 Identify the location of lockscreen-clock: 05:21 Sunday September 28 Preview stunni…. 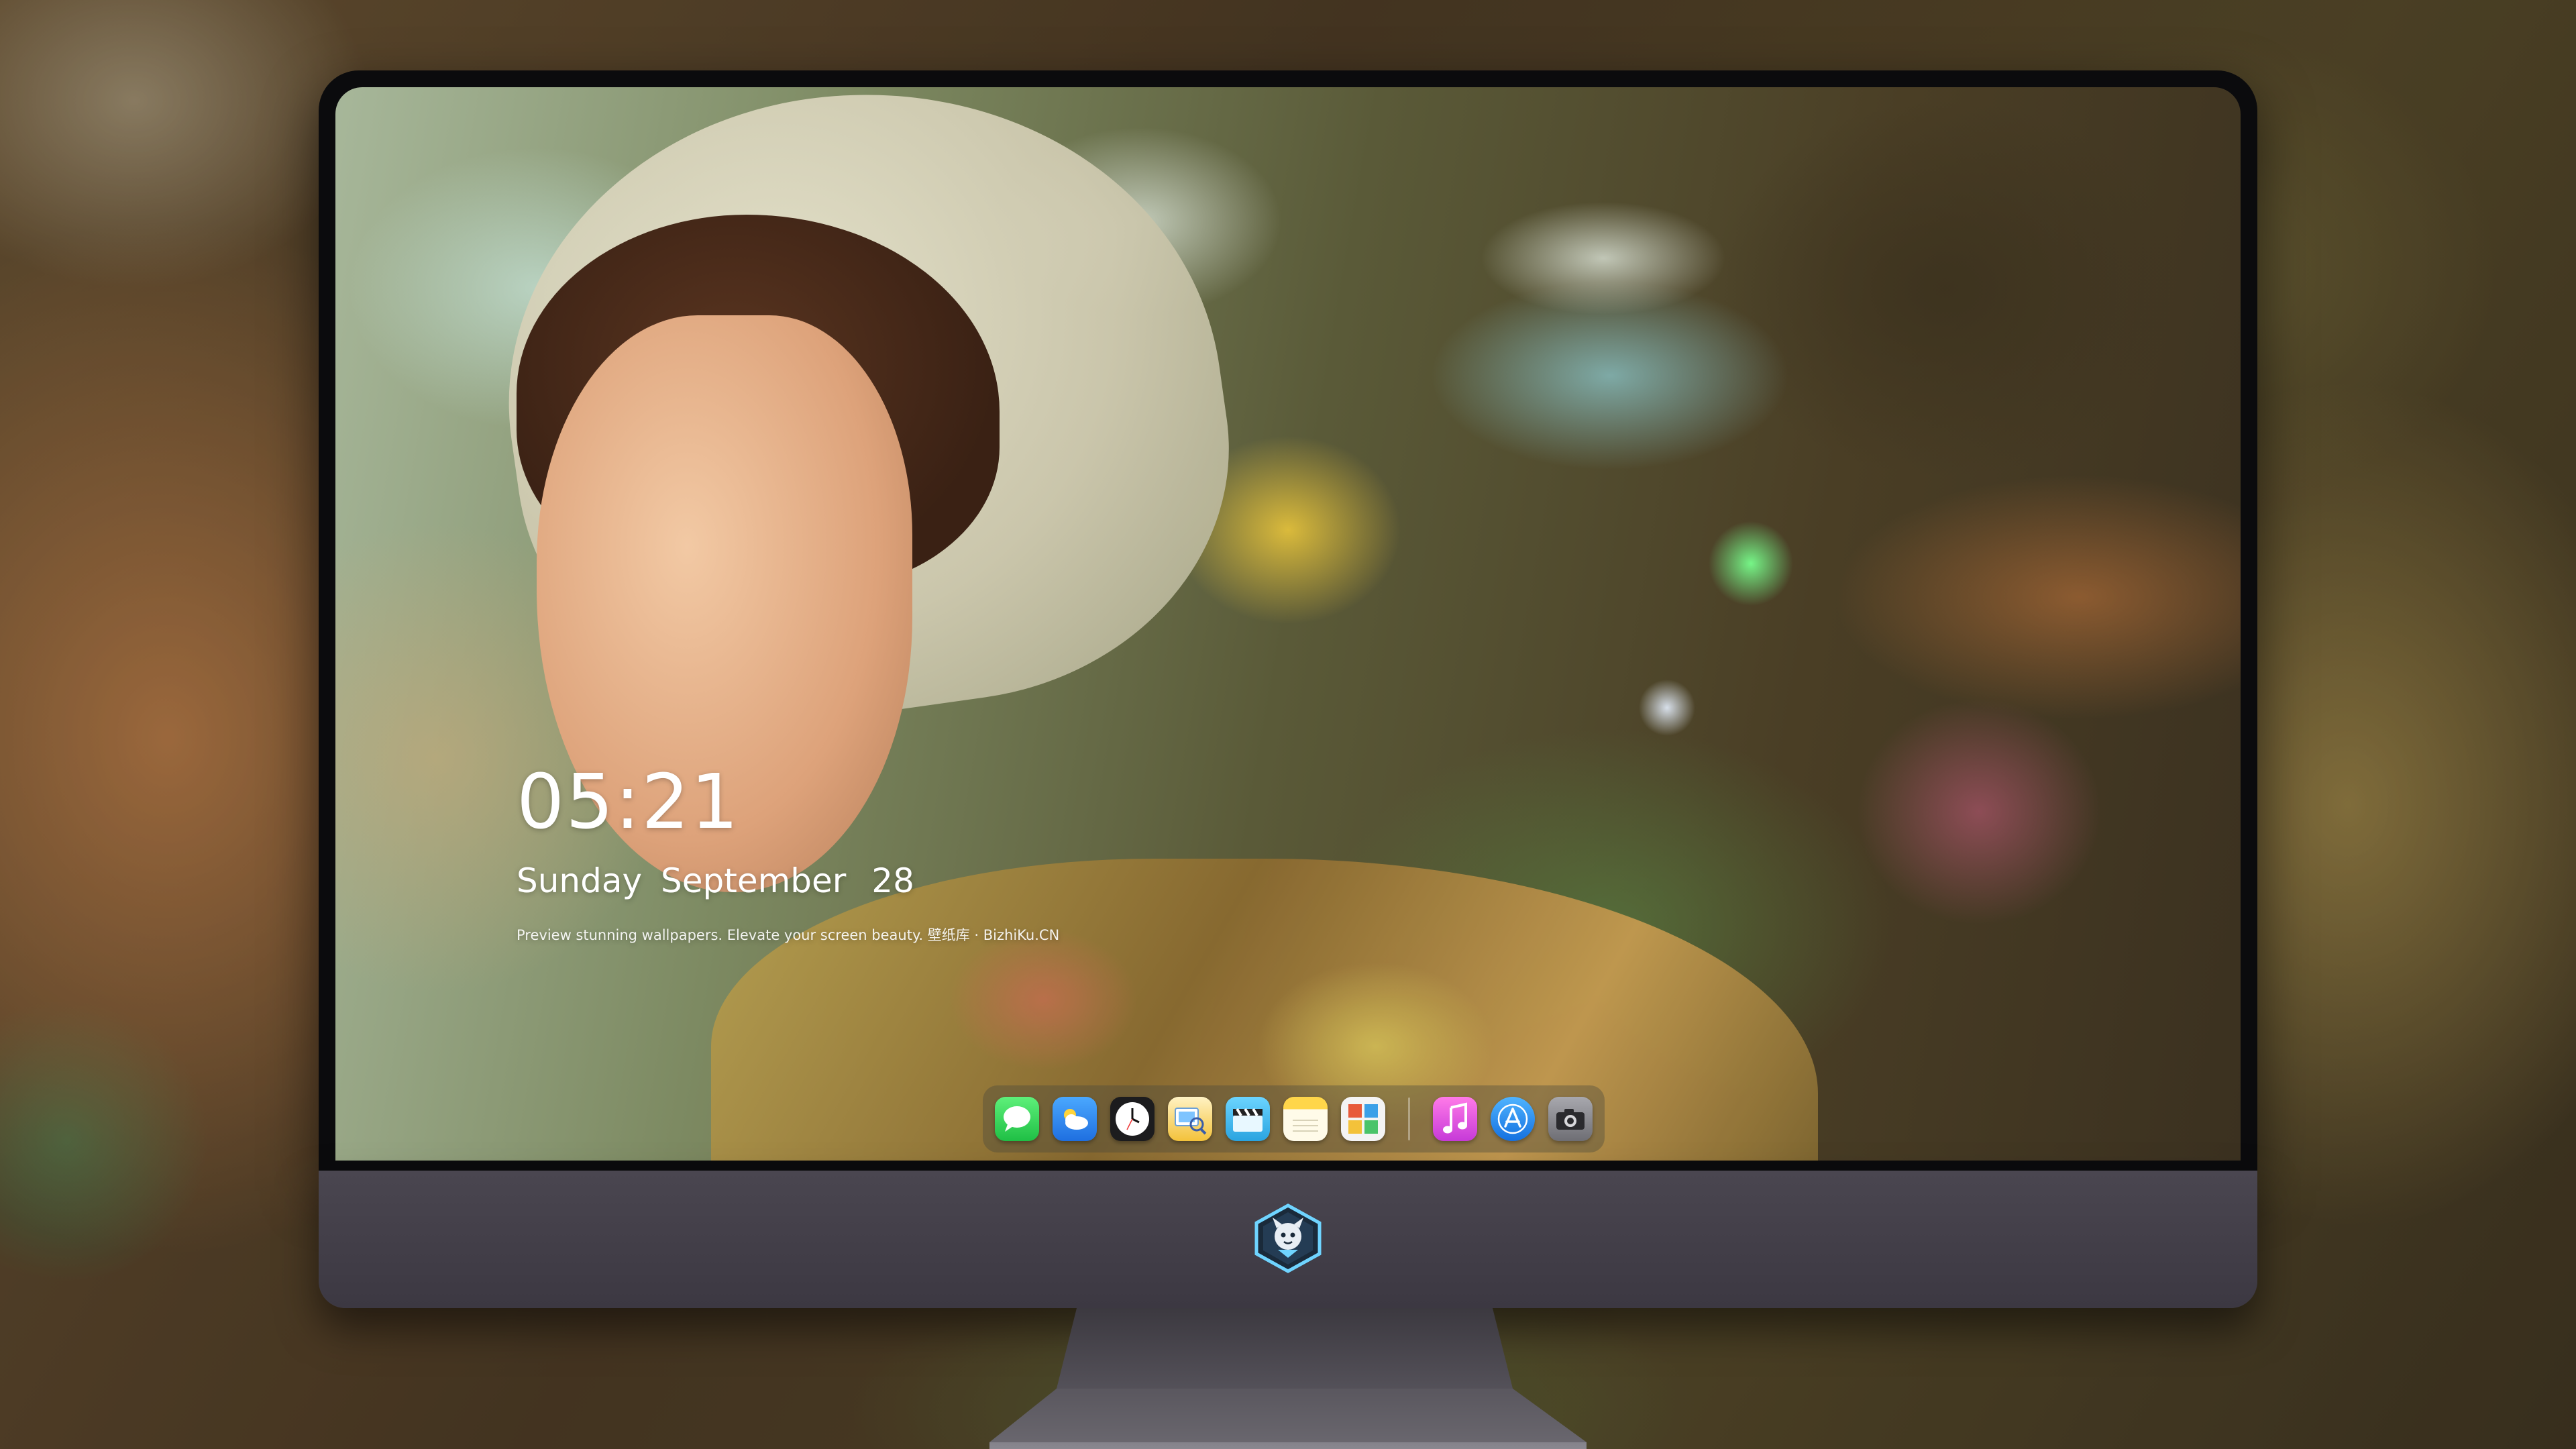
(788, 855).